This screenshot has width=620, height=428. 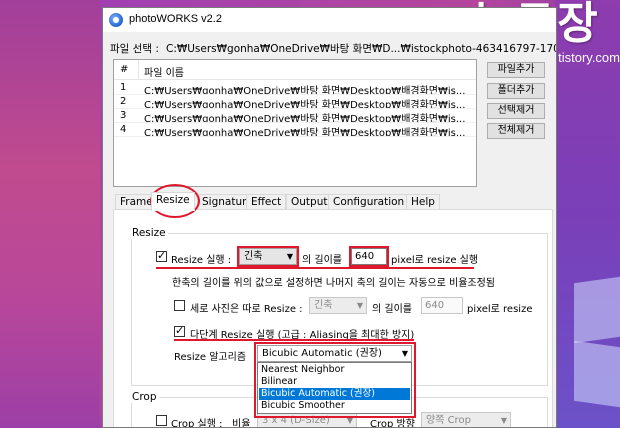 What do you see at coordinates (161, 256) in the screenshot?
I see `resize-enable-checkbox` at bounding box center [161, 256].